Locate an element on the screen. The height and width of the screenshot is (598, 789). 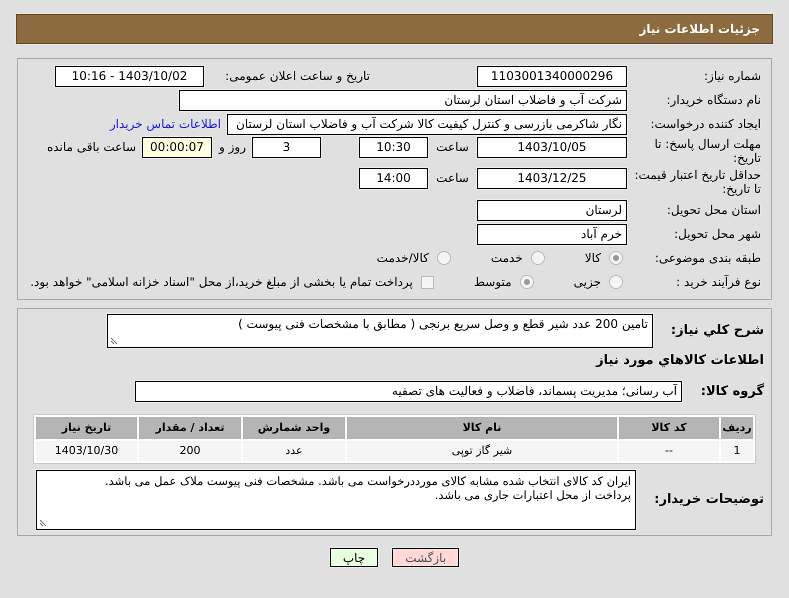
text-field: 1403/12/25 is located at coordinates (552, 178).